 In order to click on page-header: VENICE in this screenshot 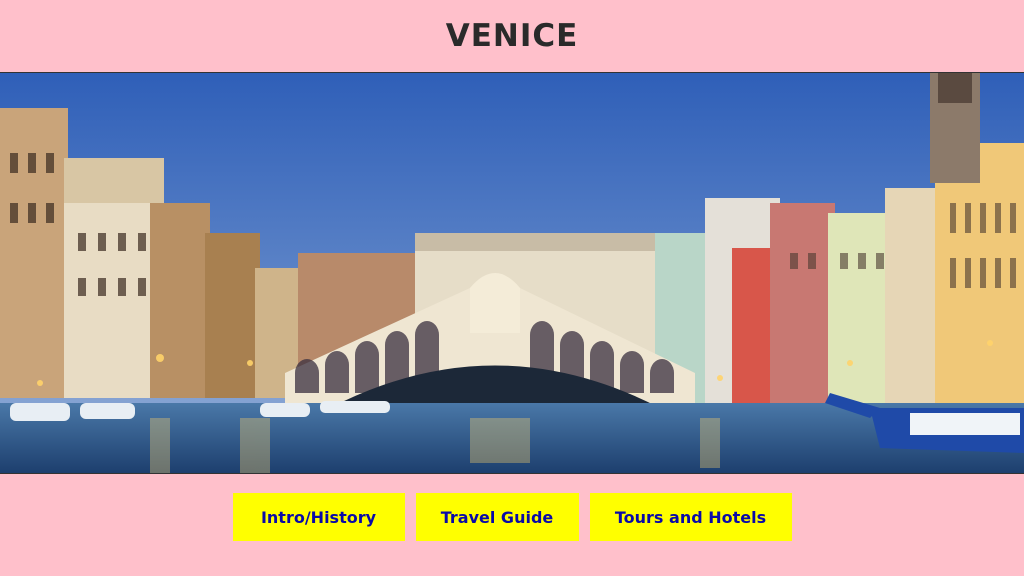, I will do `click(512, 36)`.